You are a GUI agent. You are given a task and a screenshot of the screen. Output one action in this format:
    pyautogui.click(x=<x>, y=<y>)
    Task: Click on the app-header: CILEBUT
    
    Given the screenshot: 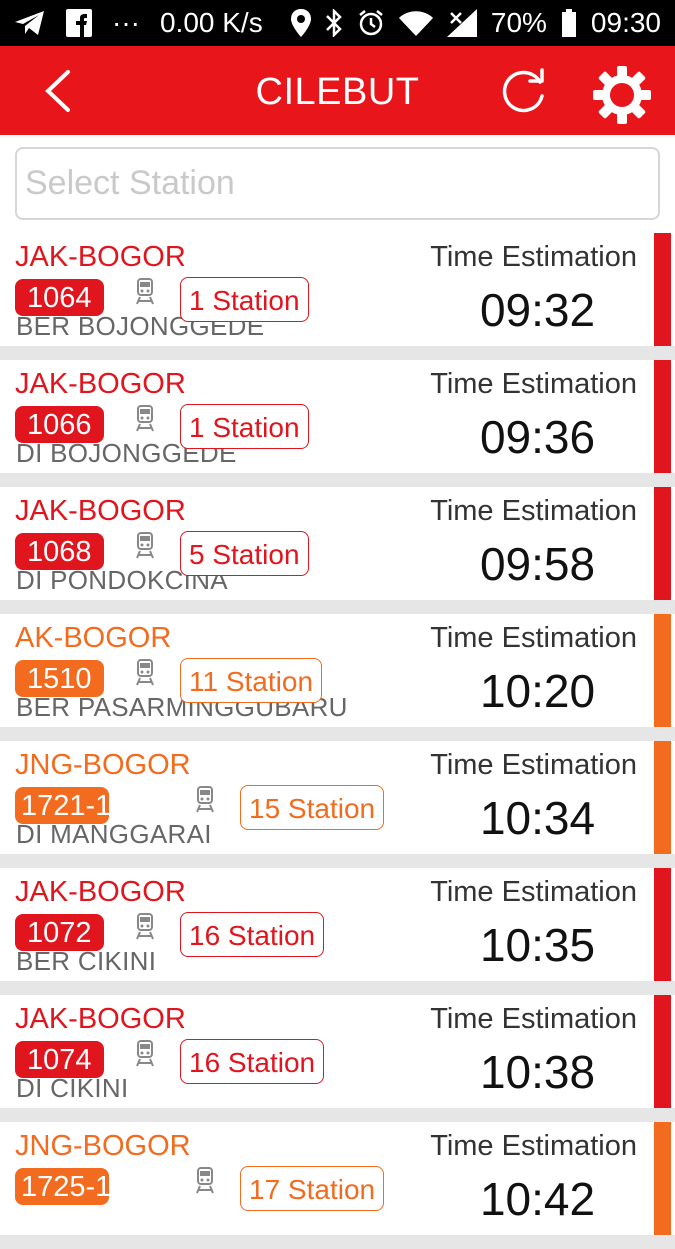 What is the action you would take?
    pyautogui.click(x=337, y=90)
    